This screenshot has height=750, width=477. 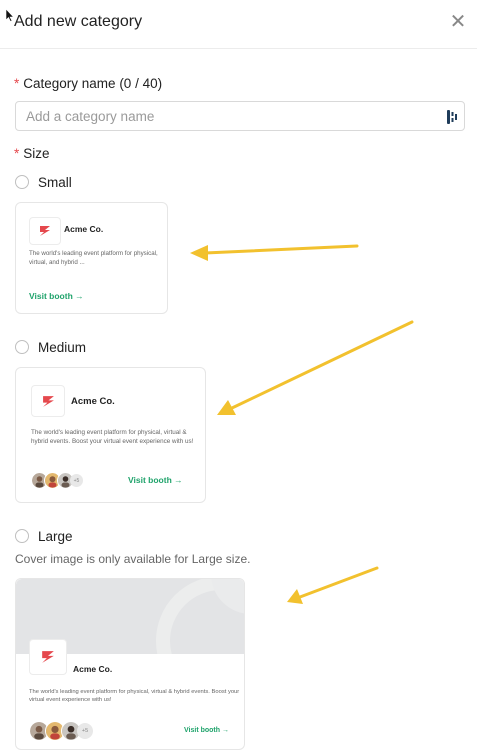 What do you see at coordinates (55, 536) in the screenshot?
I see `size-option-label: Large` at bounding box center [55, 536].